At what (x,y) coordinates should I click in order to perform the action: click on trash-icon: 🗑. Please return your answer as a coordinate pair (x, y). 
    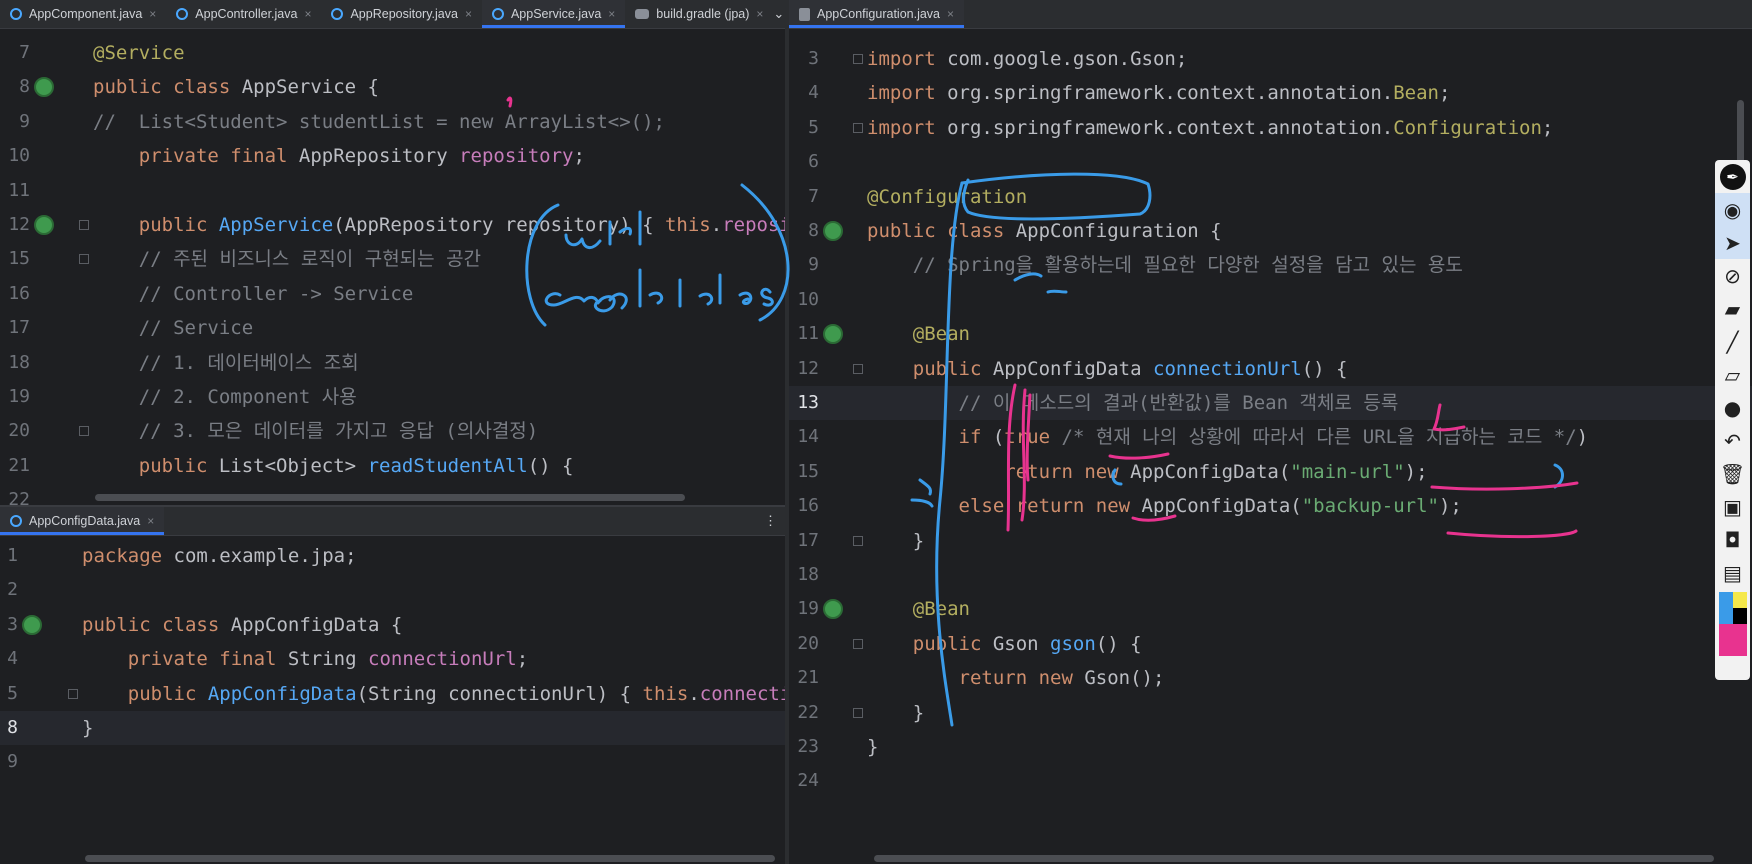
    Looking at the image, I should click on (1732, 473).